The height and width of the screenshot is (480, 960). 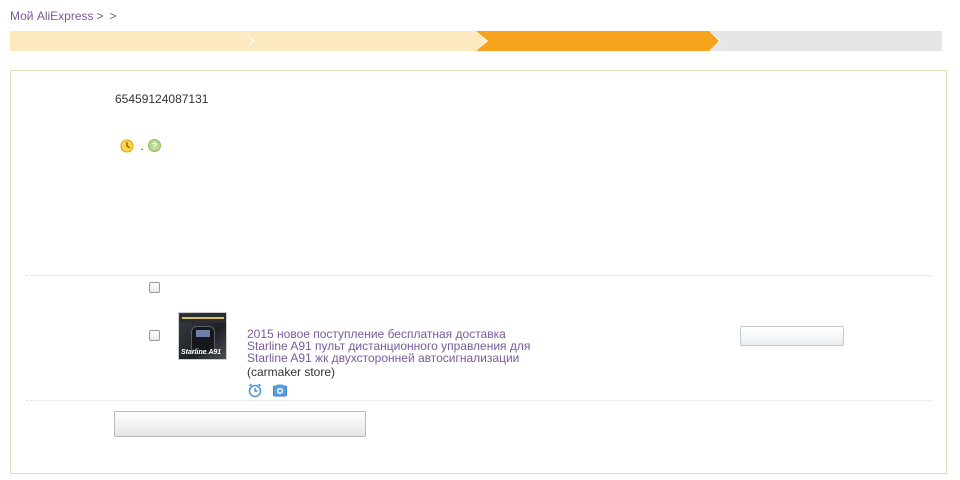 I want to click on store-name: (carmaker store), so click(x=291, y=372).